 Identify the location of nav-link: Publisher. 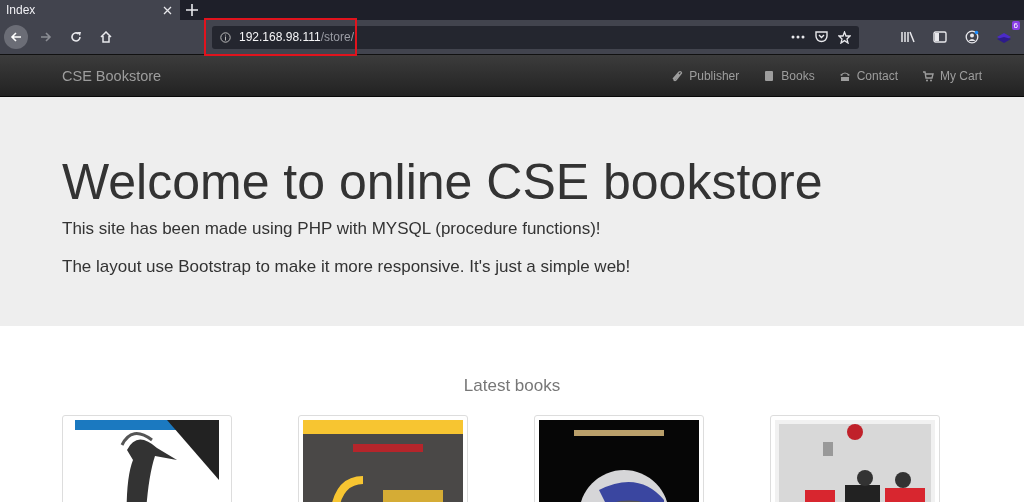
(705, 75).